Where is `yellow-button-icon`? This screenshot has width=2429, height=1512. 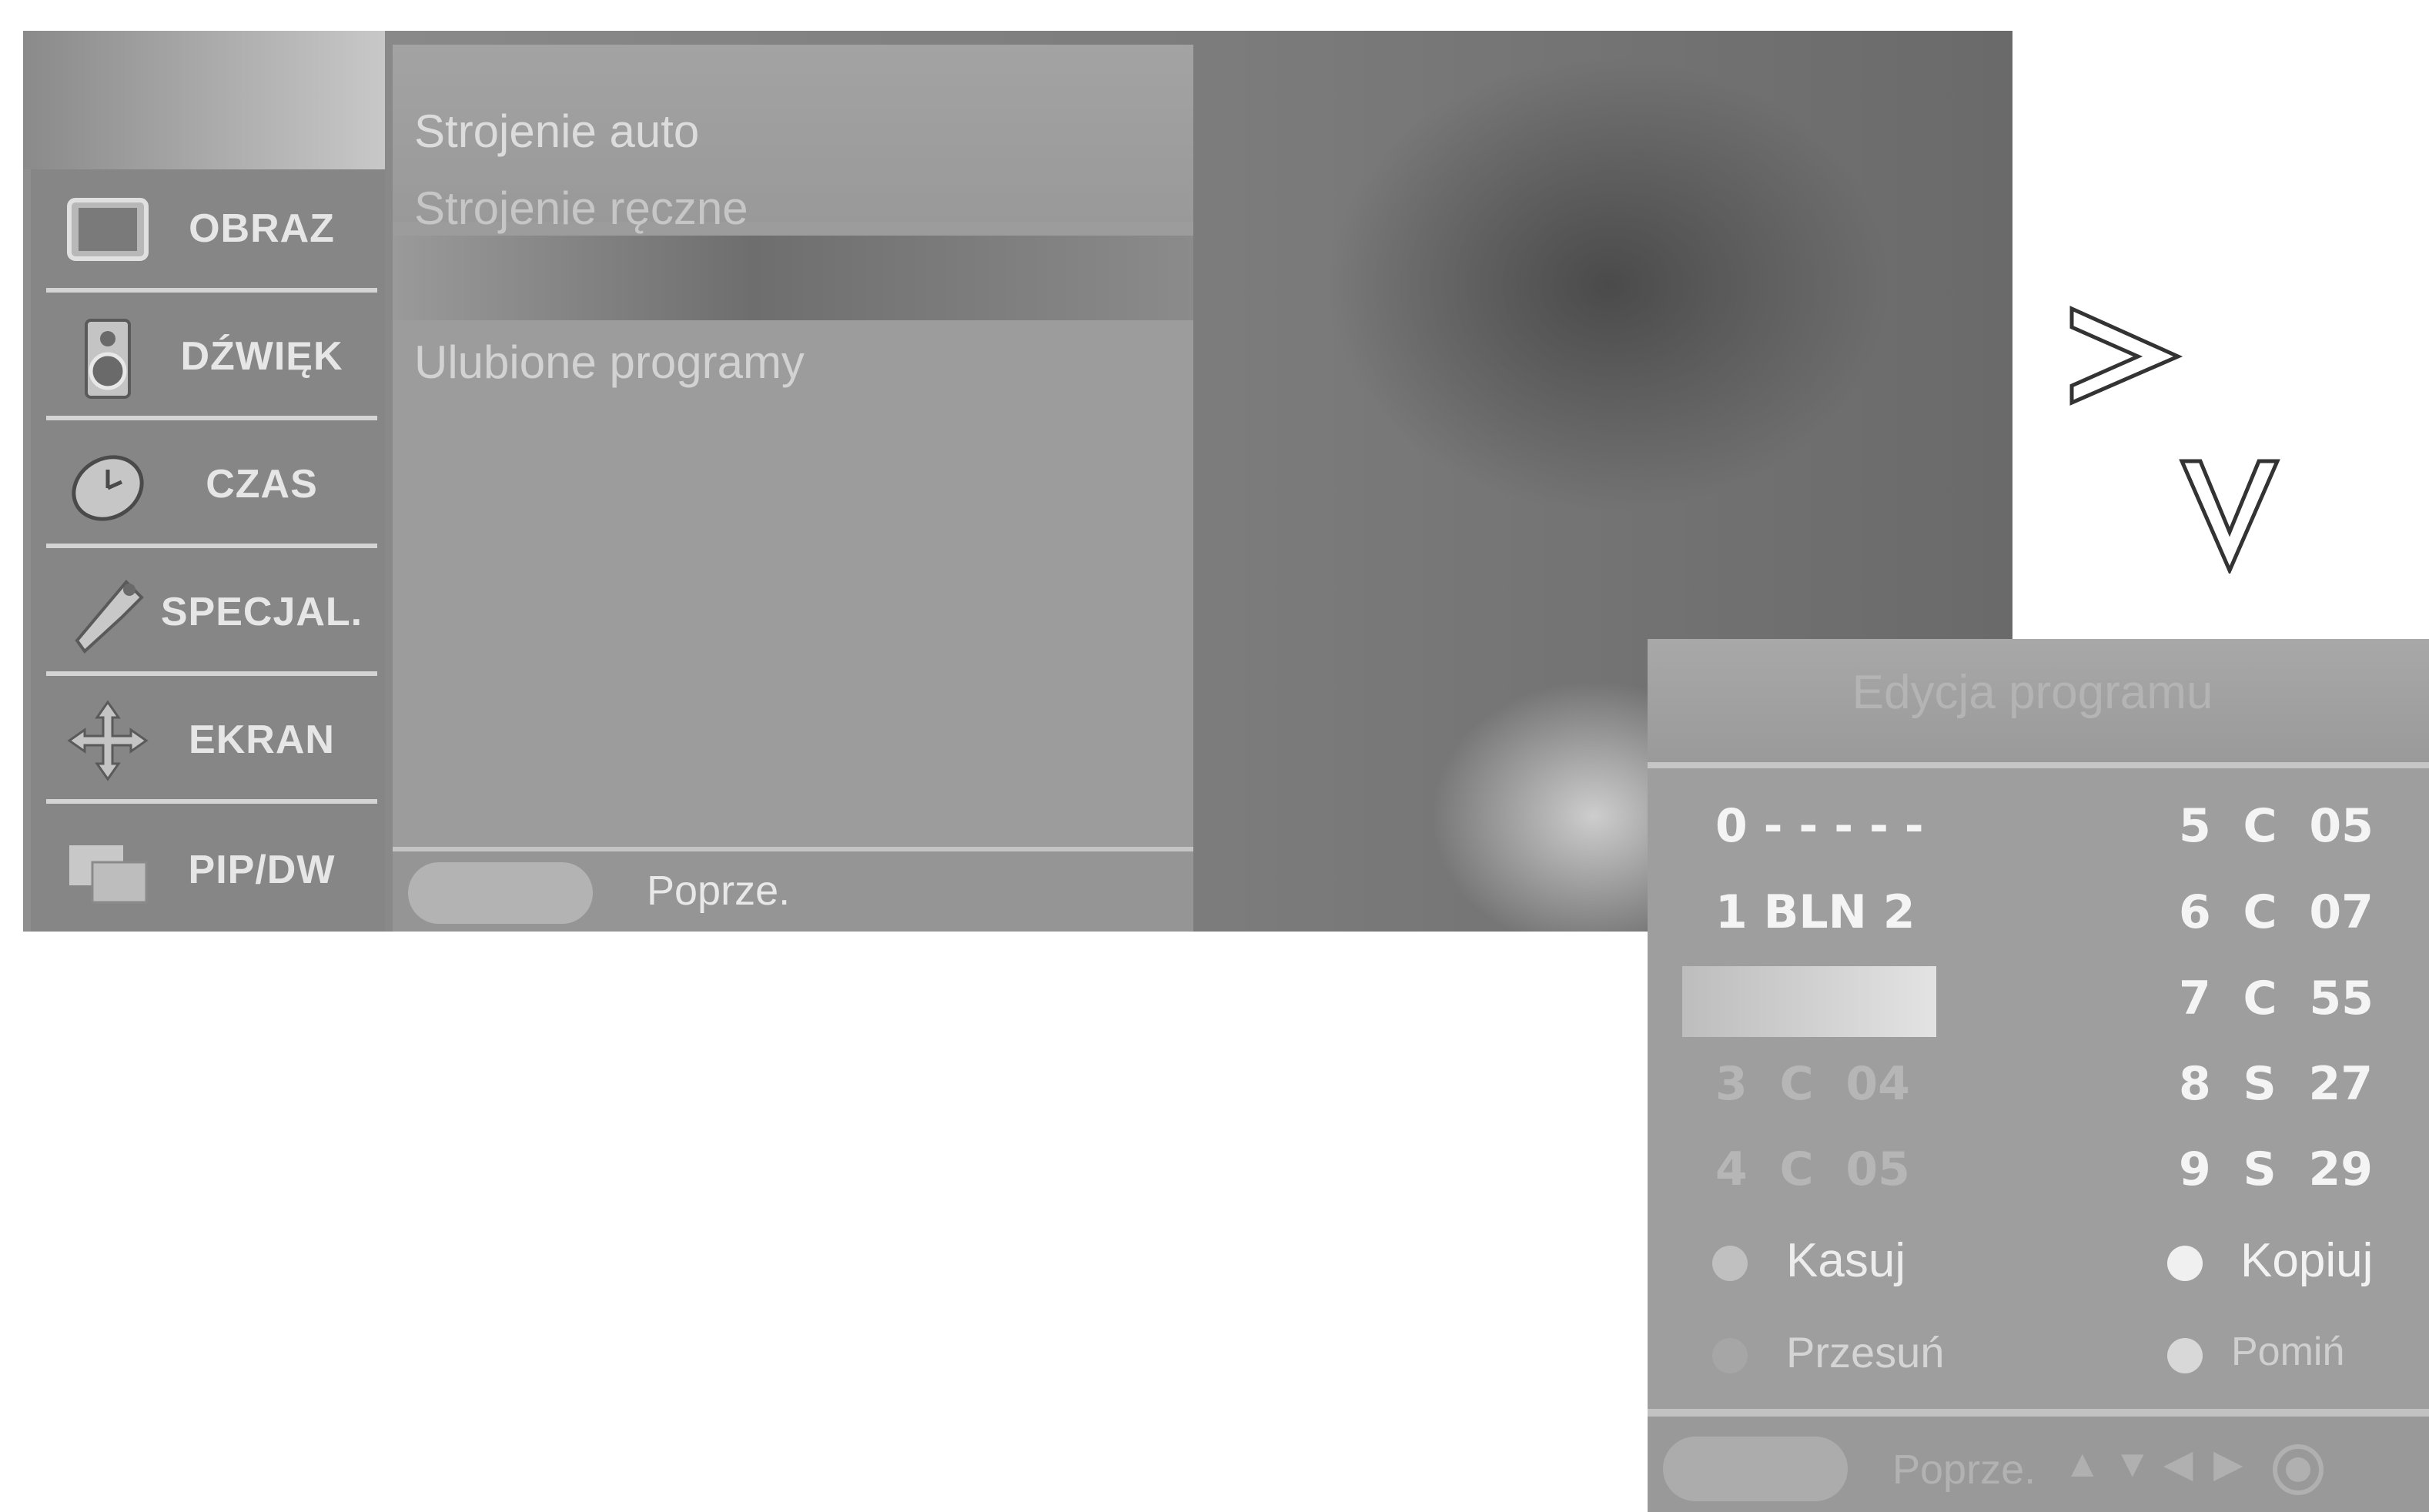 yellow-button-icon is located at coordinates (1730, 1355).